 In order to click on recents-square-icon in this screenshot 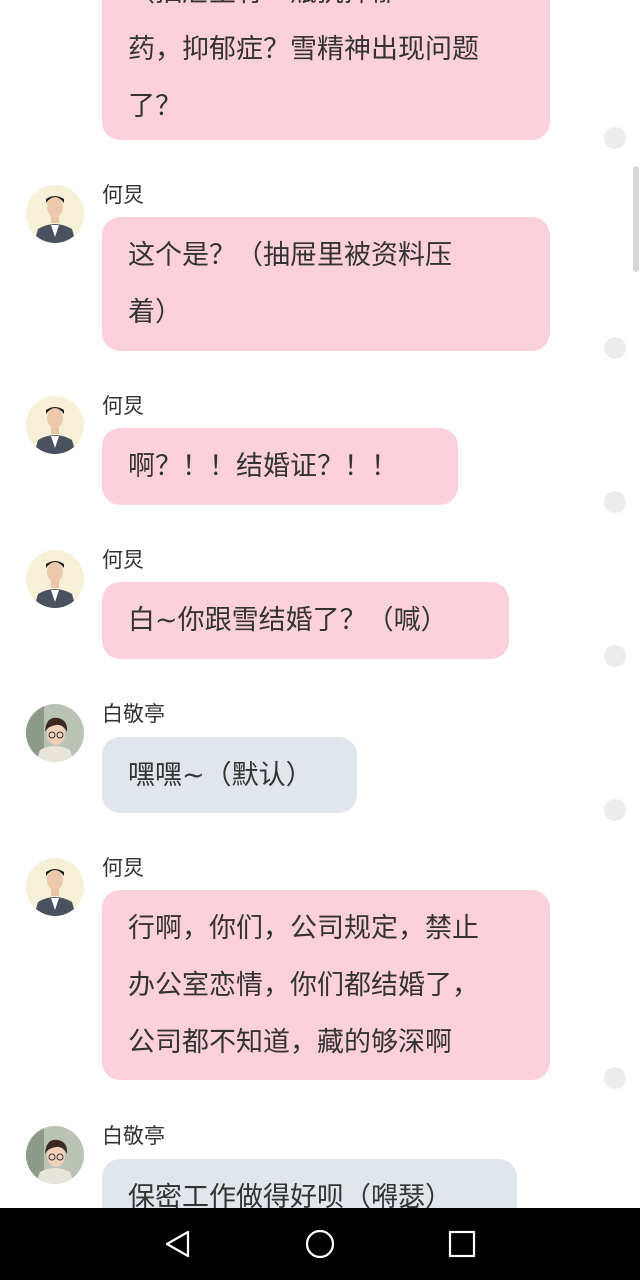, I will do `click(462, 1244)`.